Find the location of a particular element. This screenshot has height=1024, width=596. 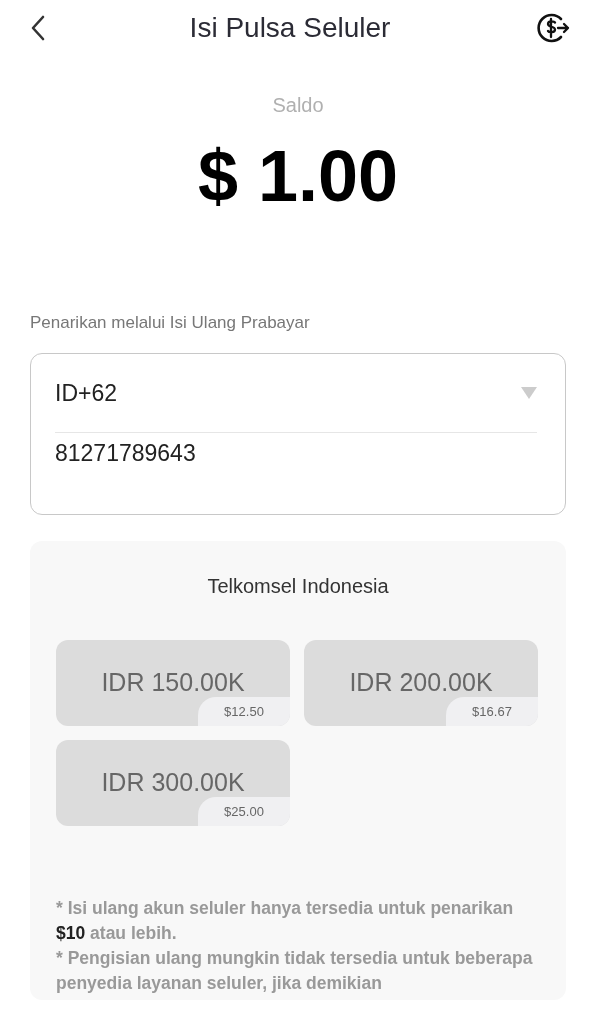

country-code-select: ID+62 is located at coordinates (296, 393).